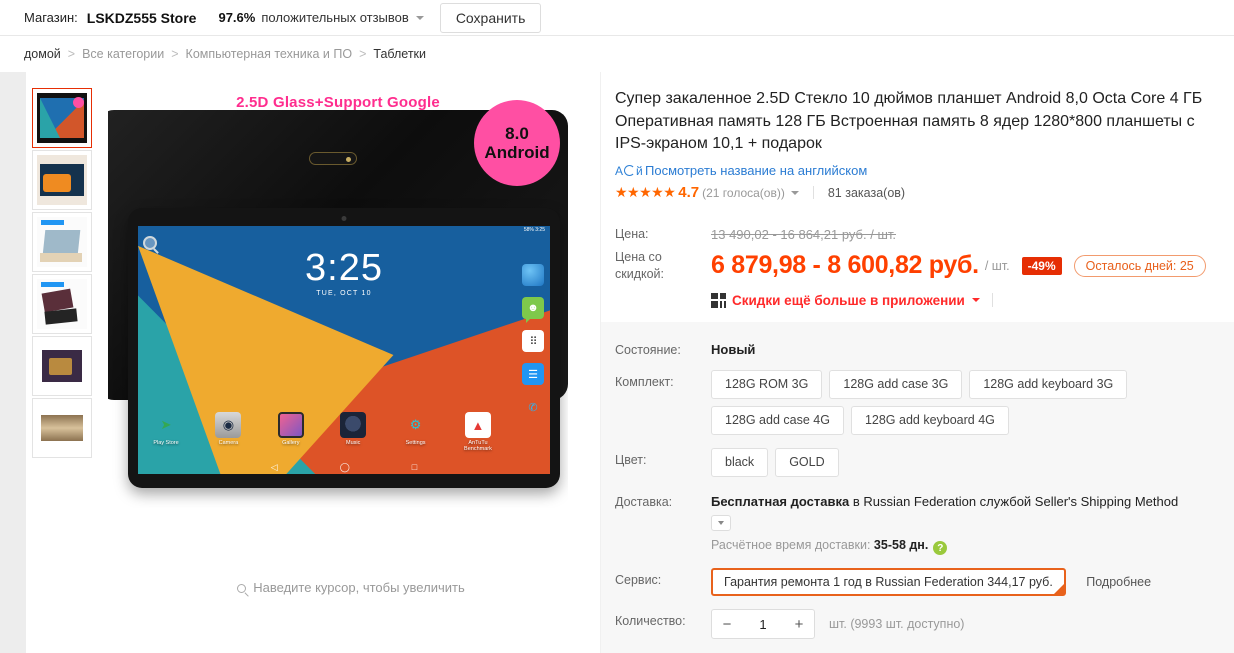 This screenshot has width=1234, height=653. Describe the element at coordinates (415, 443) in the screenshot. I see `app-label: Settings` at that location.